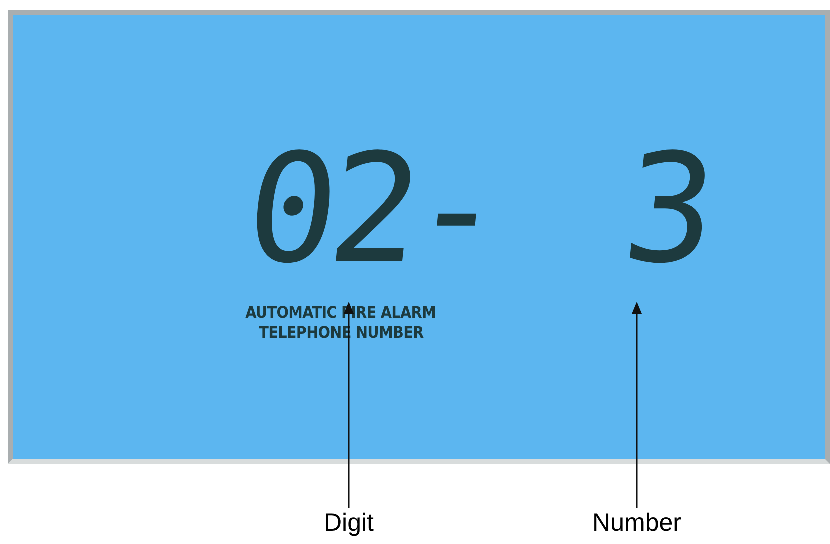  Describe the element at coordinates (670, 210) in the screenshot. I see `segment-number: 3` at that location.